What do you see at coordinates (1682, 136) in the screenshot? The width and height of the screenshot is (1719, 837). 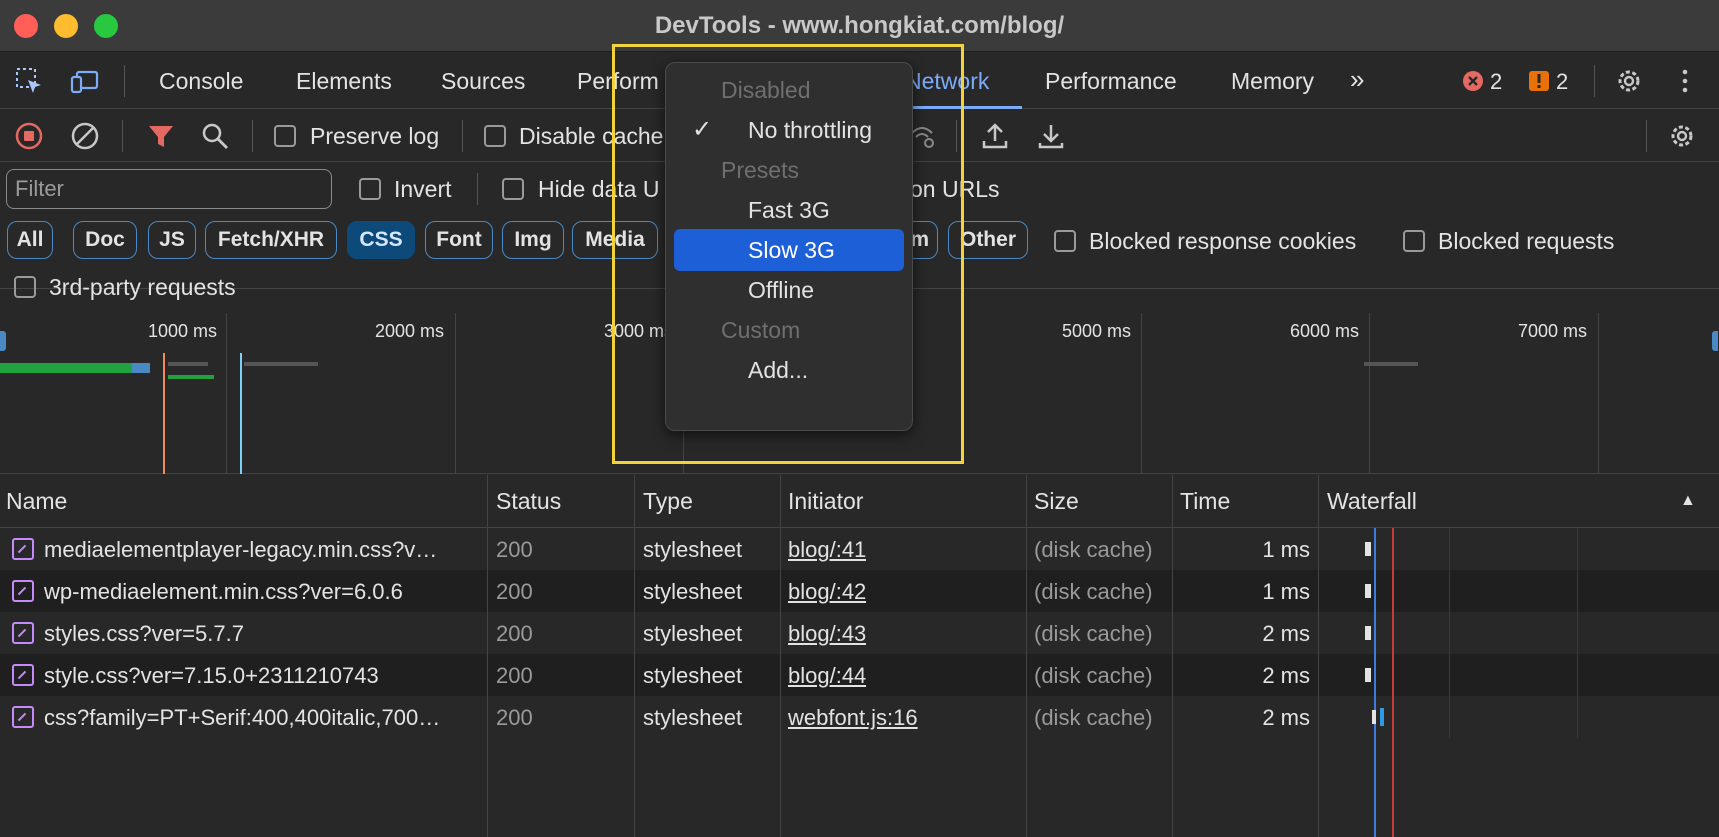 I see `network-settings-gear-icon` at bounding box center [1682, 136].